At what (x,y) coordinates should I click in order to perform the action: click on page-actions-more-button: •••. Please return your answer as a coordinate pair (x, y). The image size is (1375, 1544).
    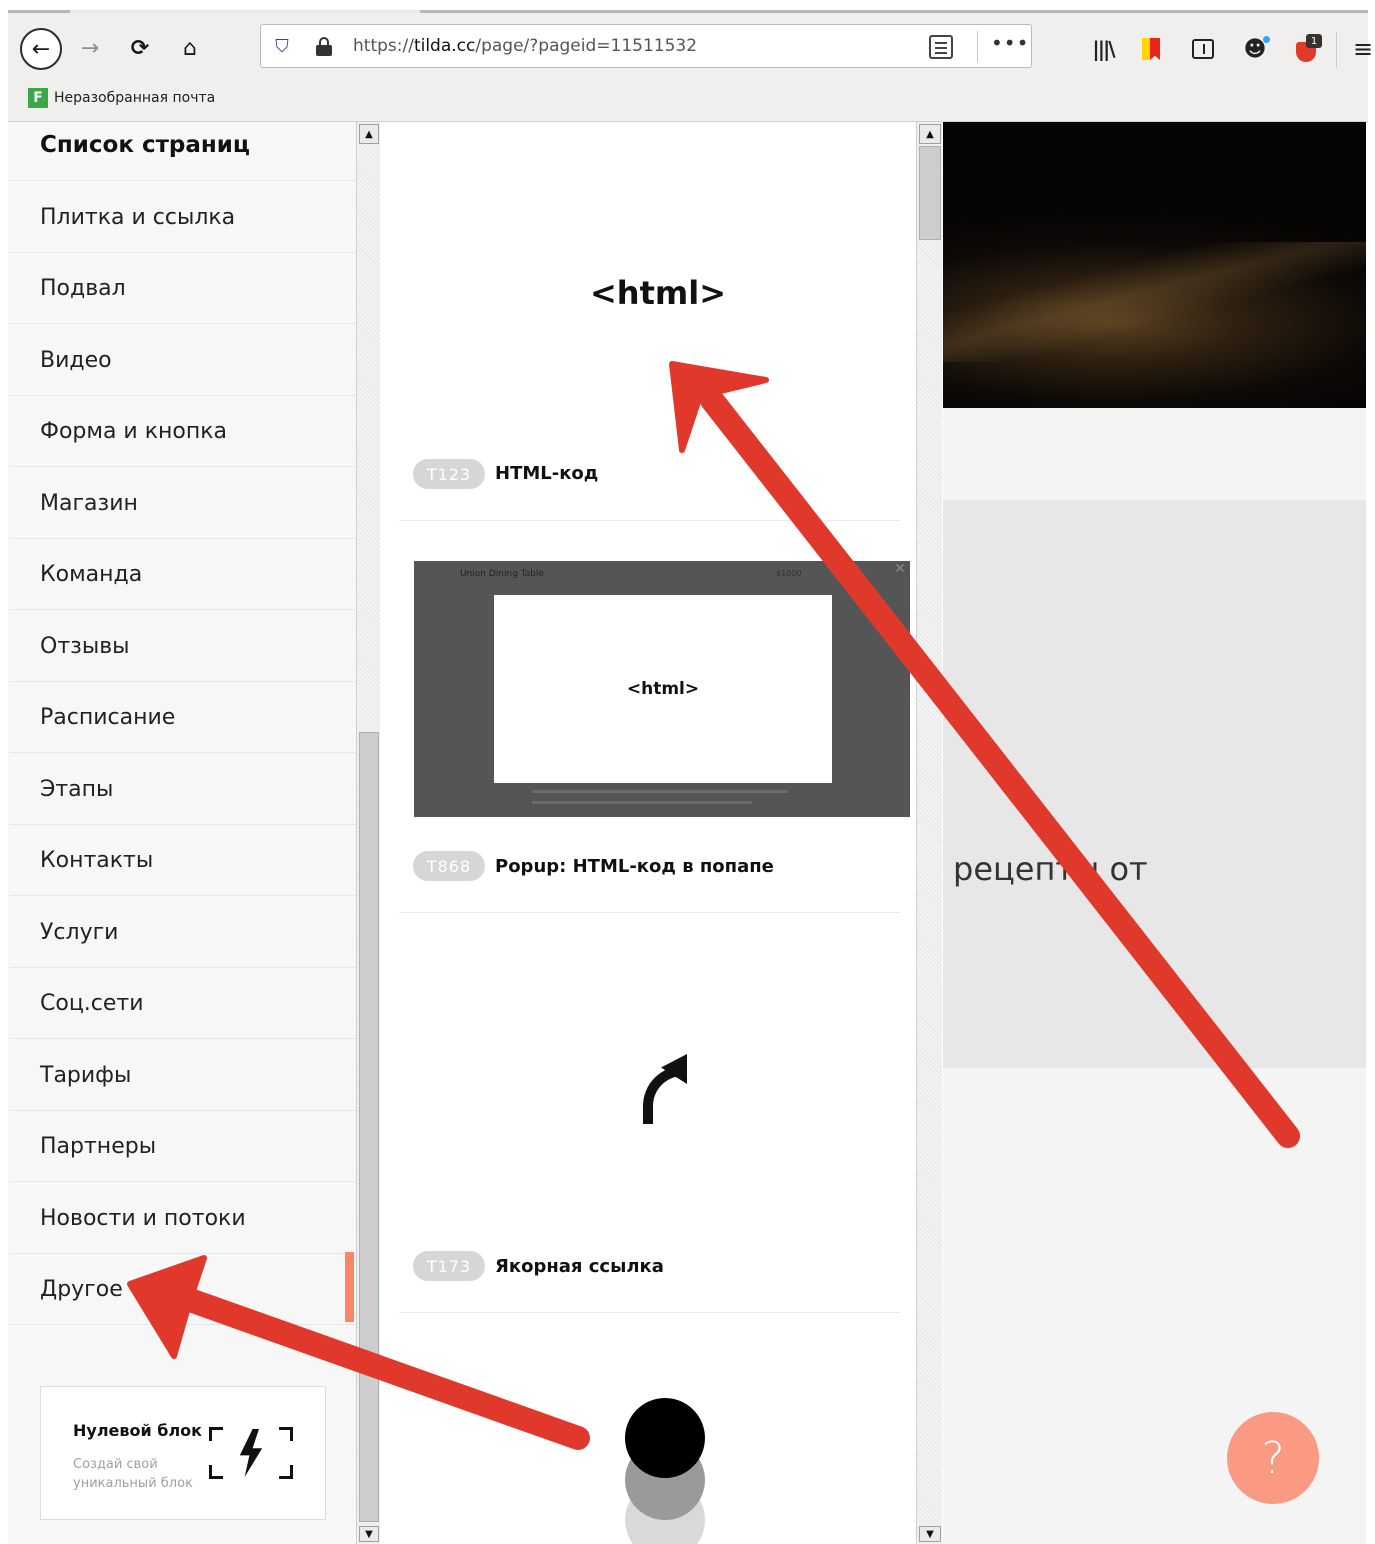
    Looking at the image, I should click on (1010, 43).